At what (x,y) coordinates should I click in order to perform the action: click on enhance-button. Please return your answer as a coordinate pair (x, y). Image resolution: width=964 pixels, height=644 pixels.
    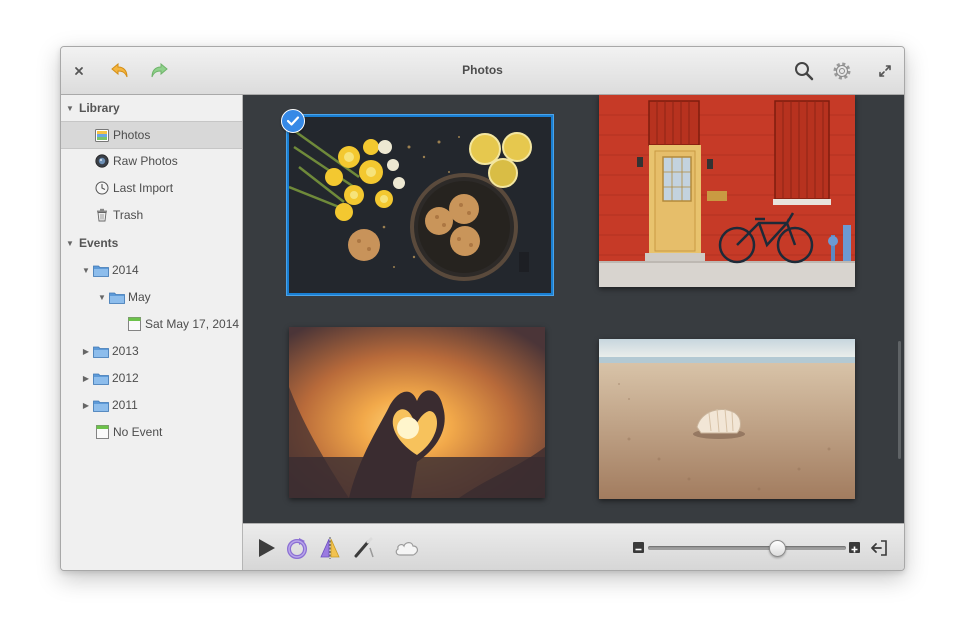
    Looking at the image, I should click on (364, 548).